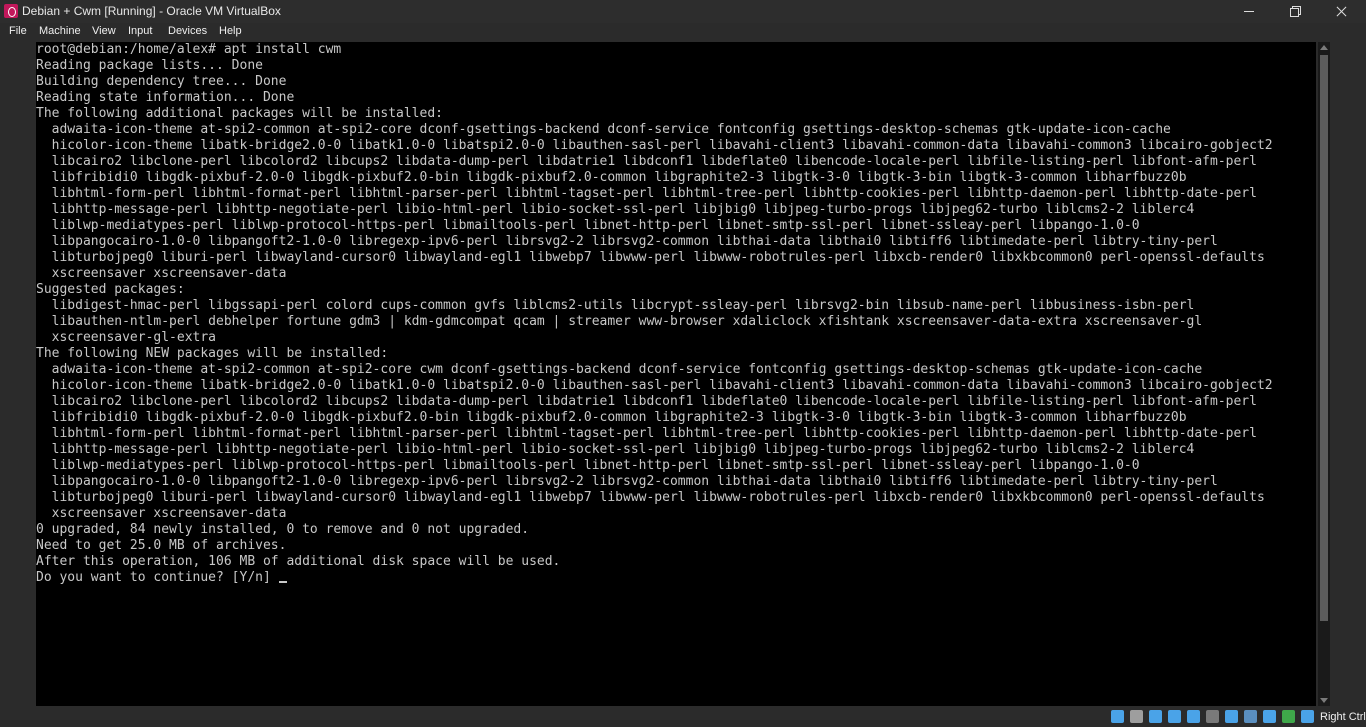 The image size is (1366, 727). I want to click on menu-bar: File Machine View Input Devices Help, so click(683, 32).